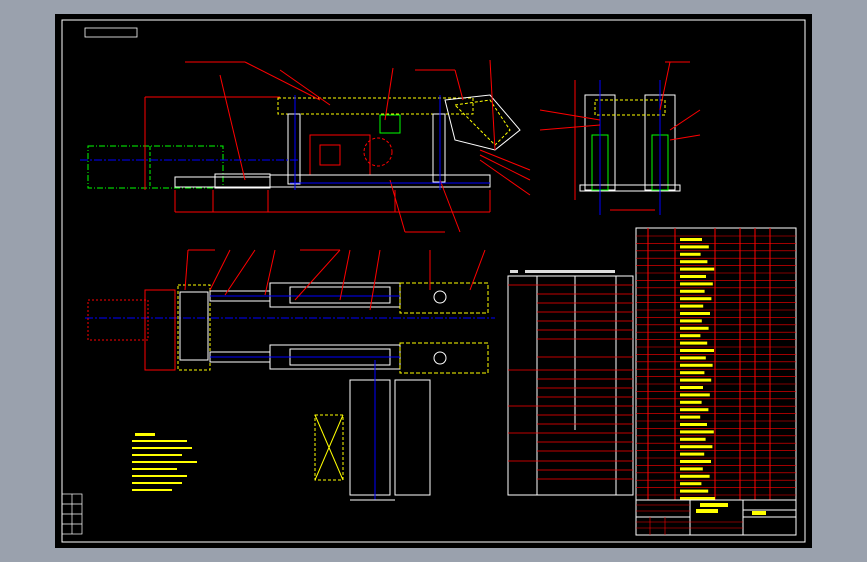 The width and height of the screenshot is (867, 562). What do you see at coordinates (716, 364) in the screenshot?
I see `parts-list` at bounding box center [716, 364].